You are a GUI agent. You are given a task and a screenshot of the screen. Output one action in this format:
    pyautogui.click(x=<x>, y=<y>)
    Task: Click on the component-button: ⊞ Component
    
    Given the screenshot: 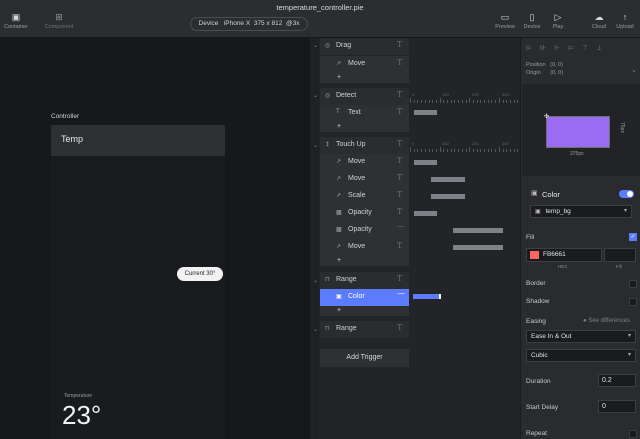 What is the action you would take?
    pyautogui.click(x=59, y=21)
    